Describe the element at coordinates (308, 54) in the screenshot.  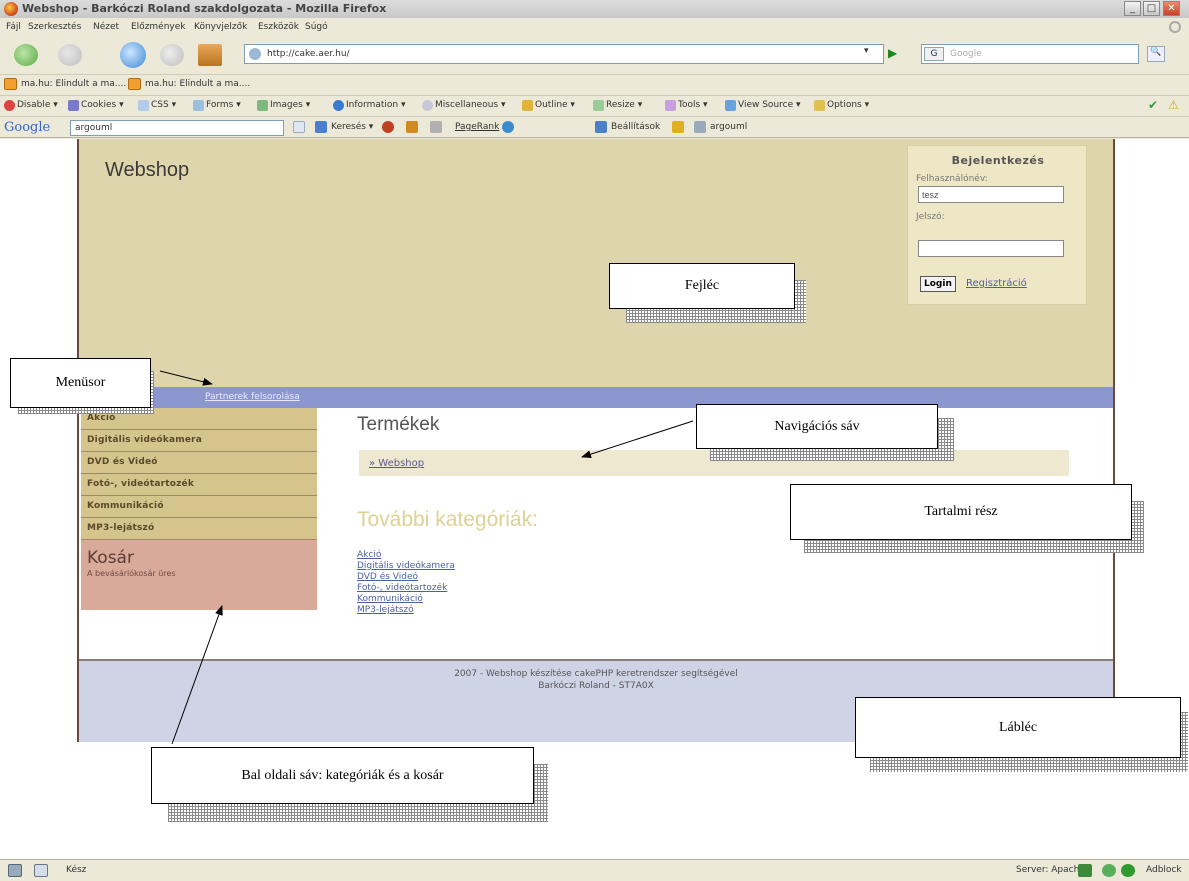
I see `url-text: http://cake.aer.hu/` at that location.